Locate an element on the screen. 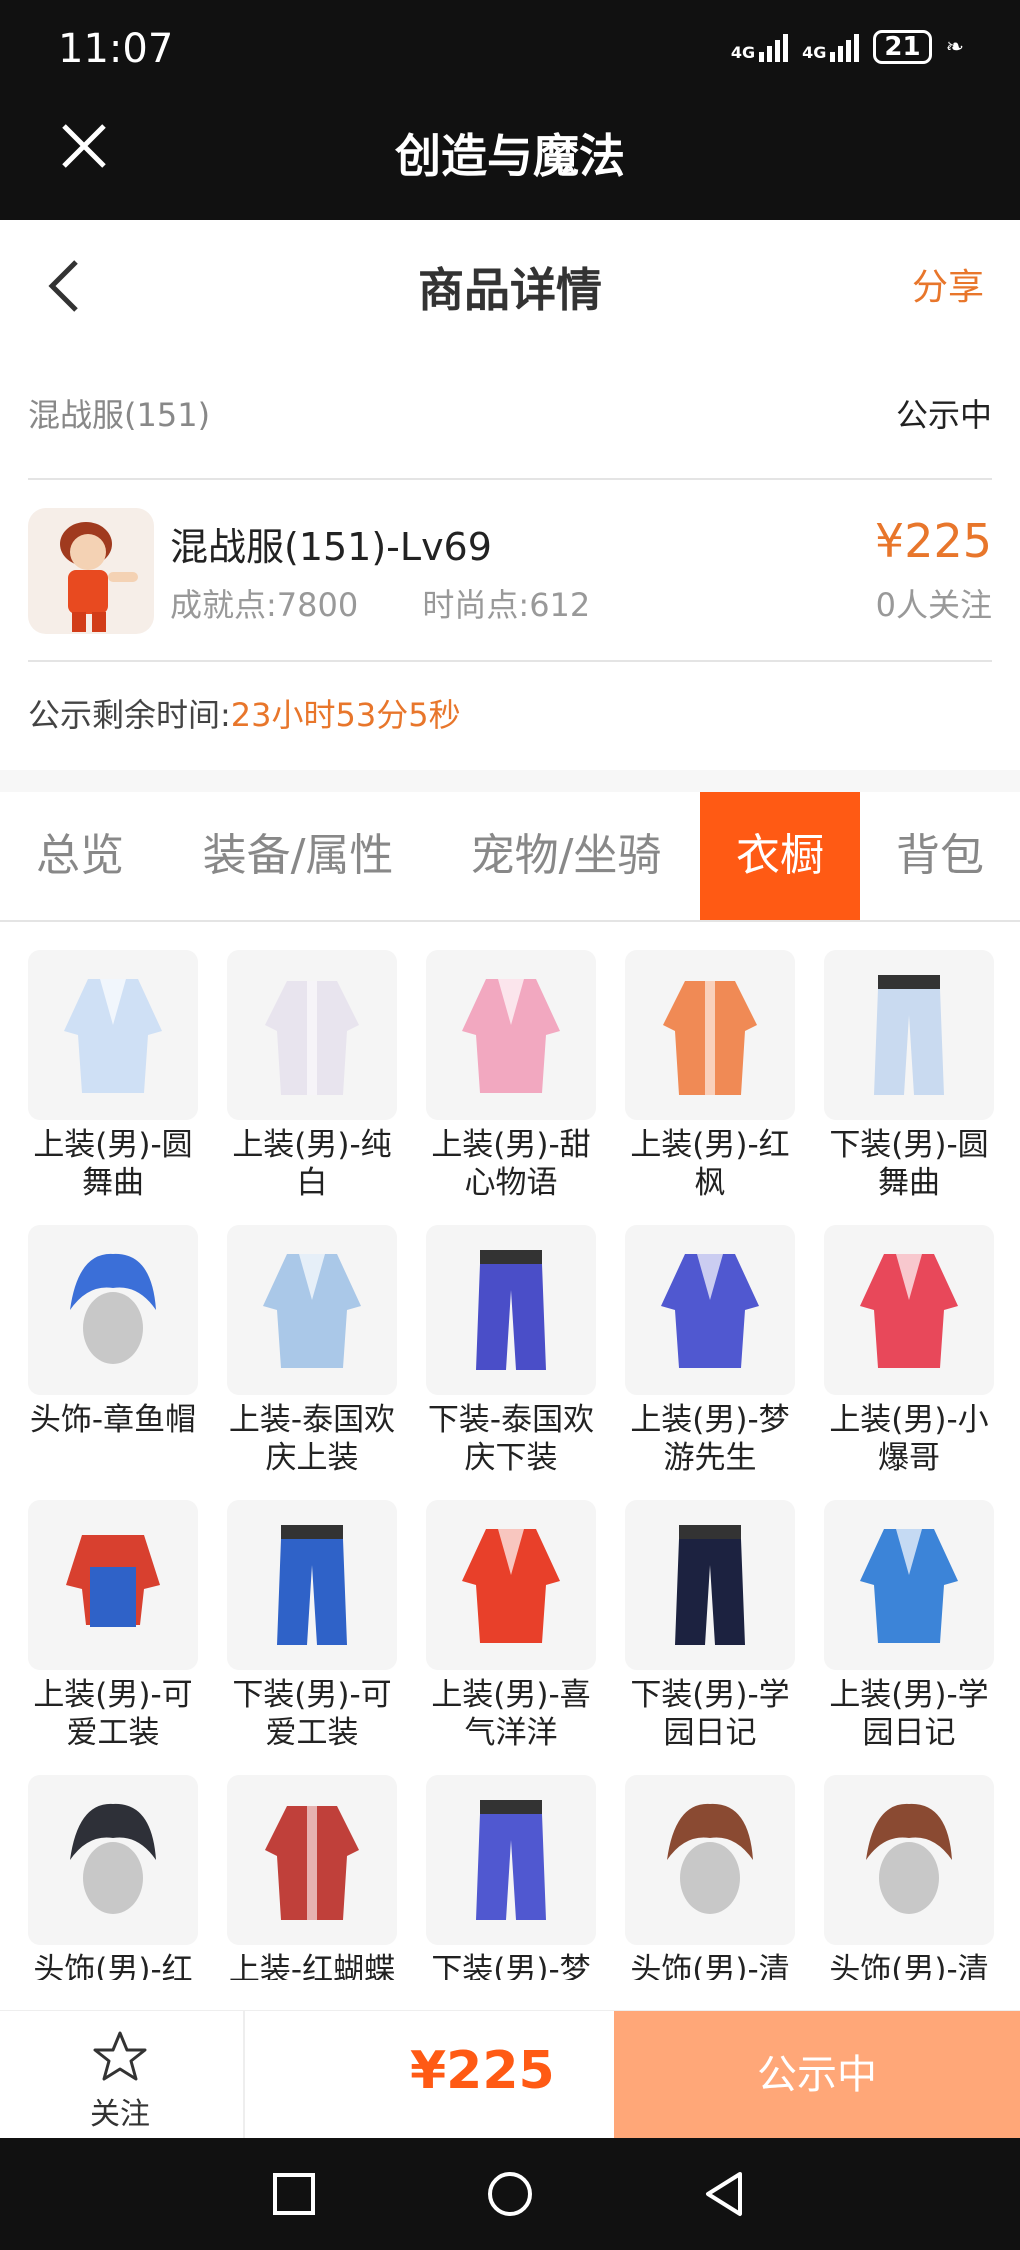  wardrobe-item: 下装(男)-梦游先生 is located at coordinates (511, 1877).